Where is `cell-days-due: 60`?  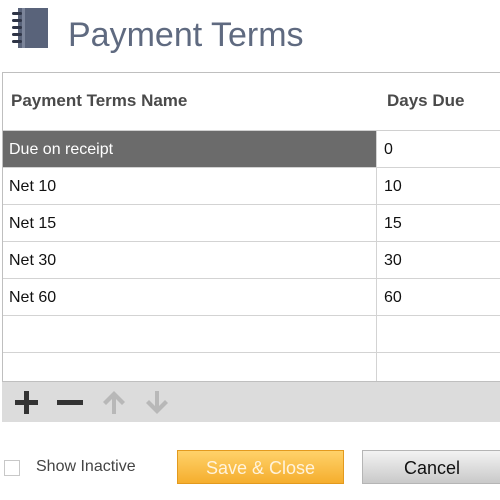
cell-days-due: 60 is located at coordinates (439, 297).